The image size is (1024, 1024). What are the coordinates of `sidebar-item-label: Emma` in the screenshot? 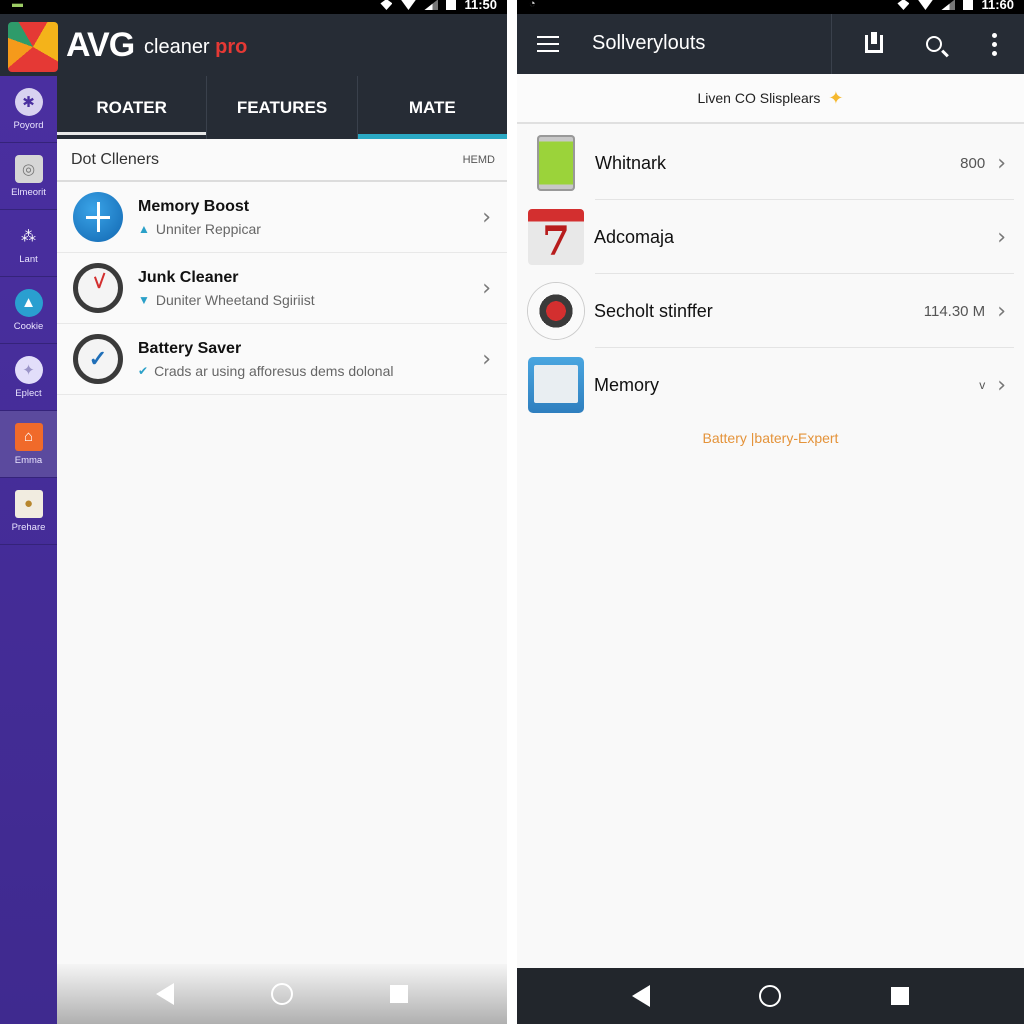 It's located at (28, 460).